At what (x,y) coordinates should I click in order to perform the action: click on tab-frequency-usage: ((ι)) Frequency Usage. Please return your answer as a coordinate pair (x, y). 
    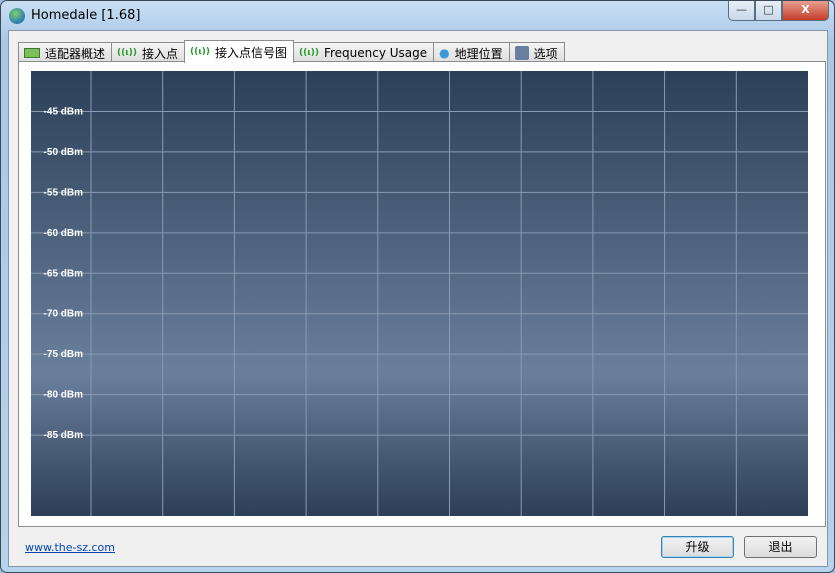
    Looking at the image, I should click on (363, 52).